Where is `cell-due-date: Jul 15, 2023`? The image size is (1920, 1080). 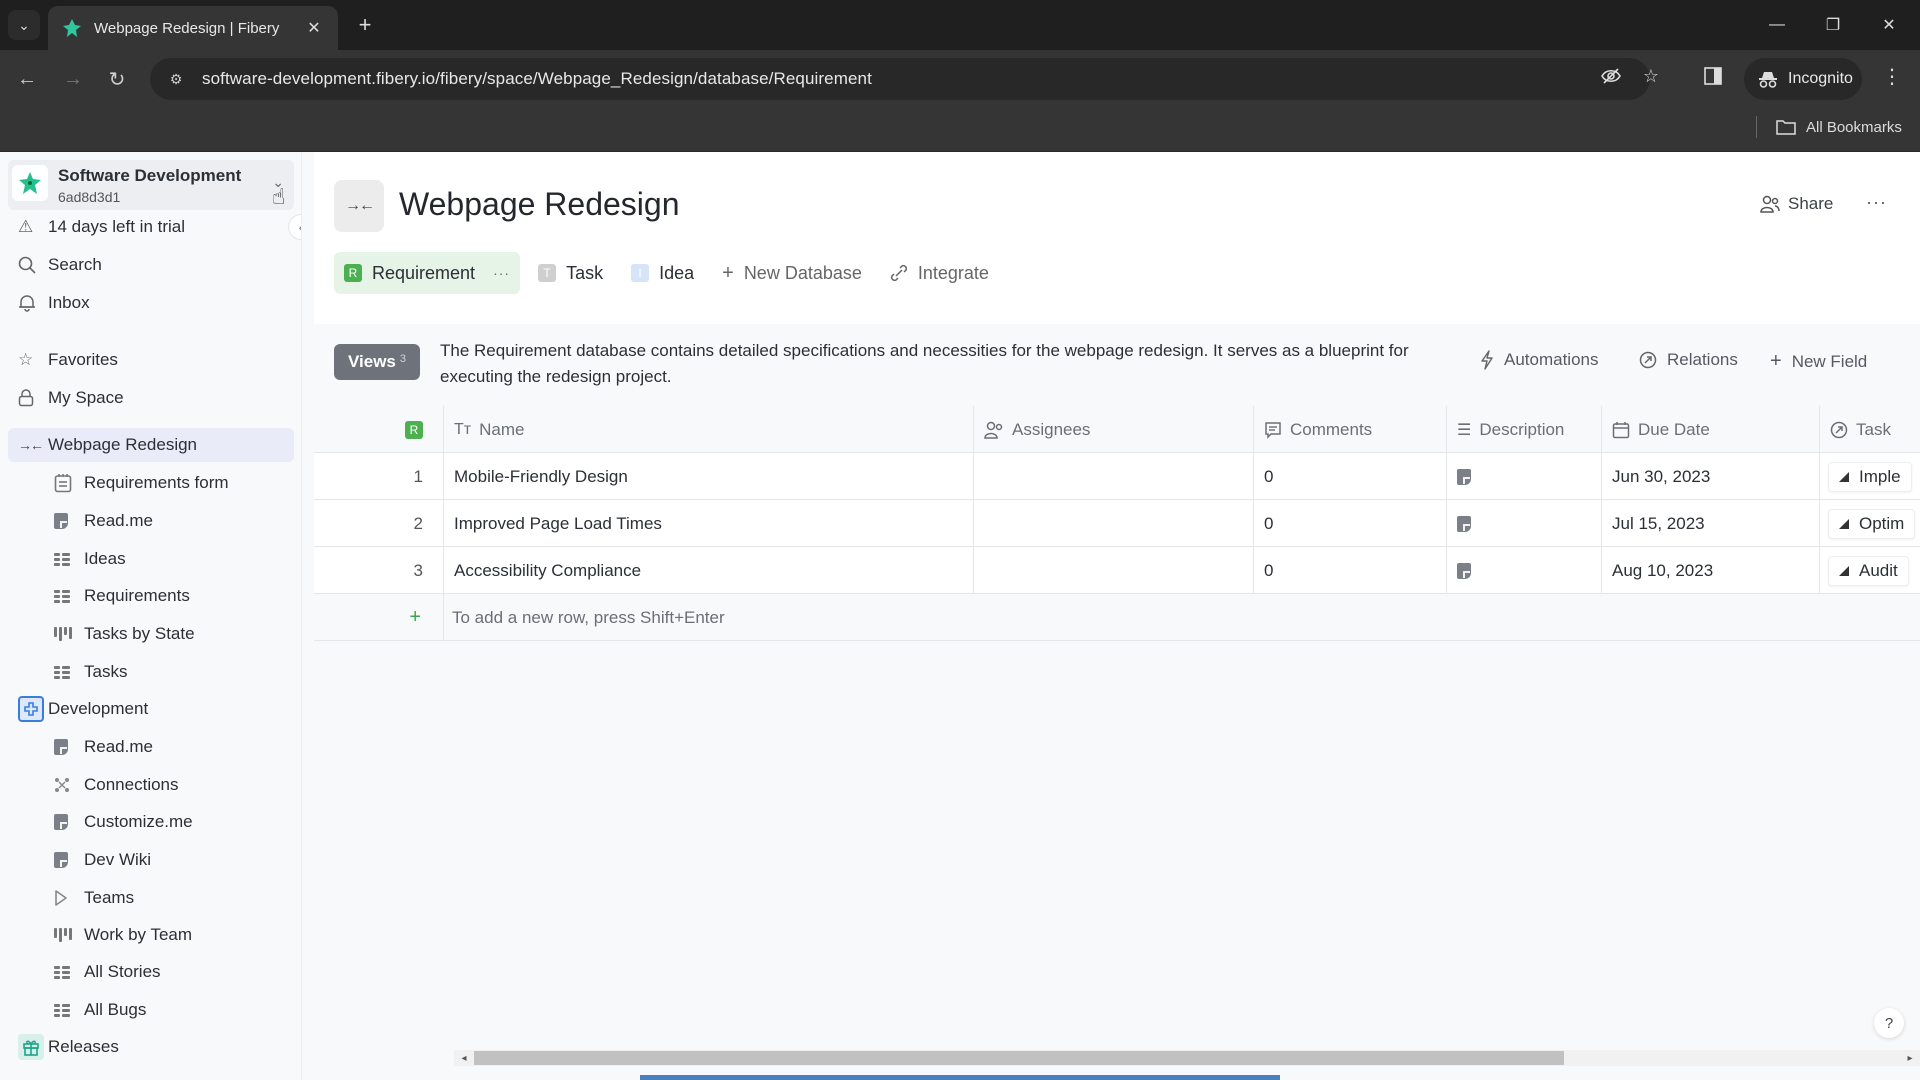 cell-due-date: Jul 15, 2023 is located at coordinates (1711, 523).